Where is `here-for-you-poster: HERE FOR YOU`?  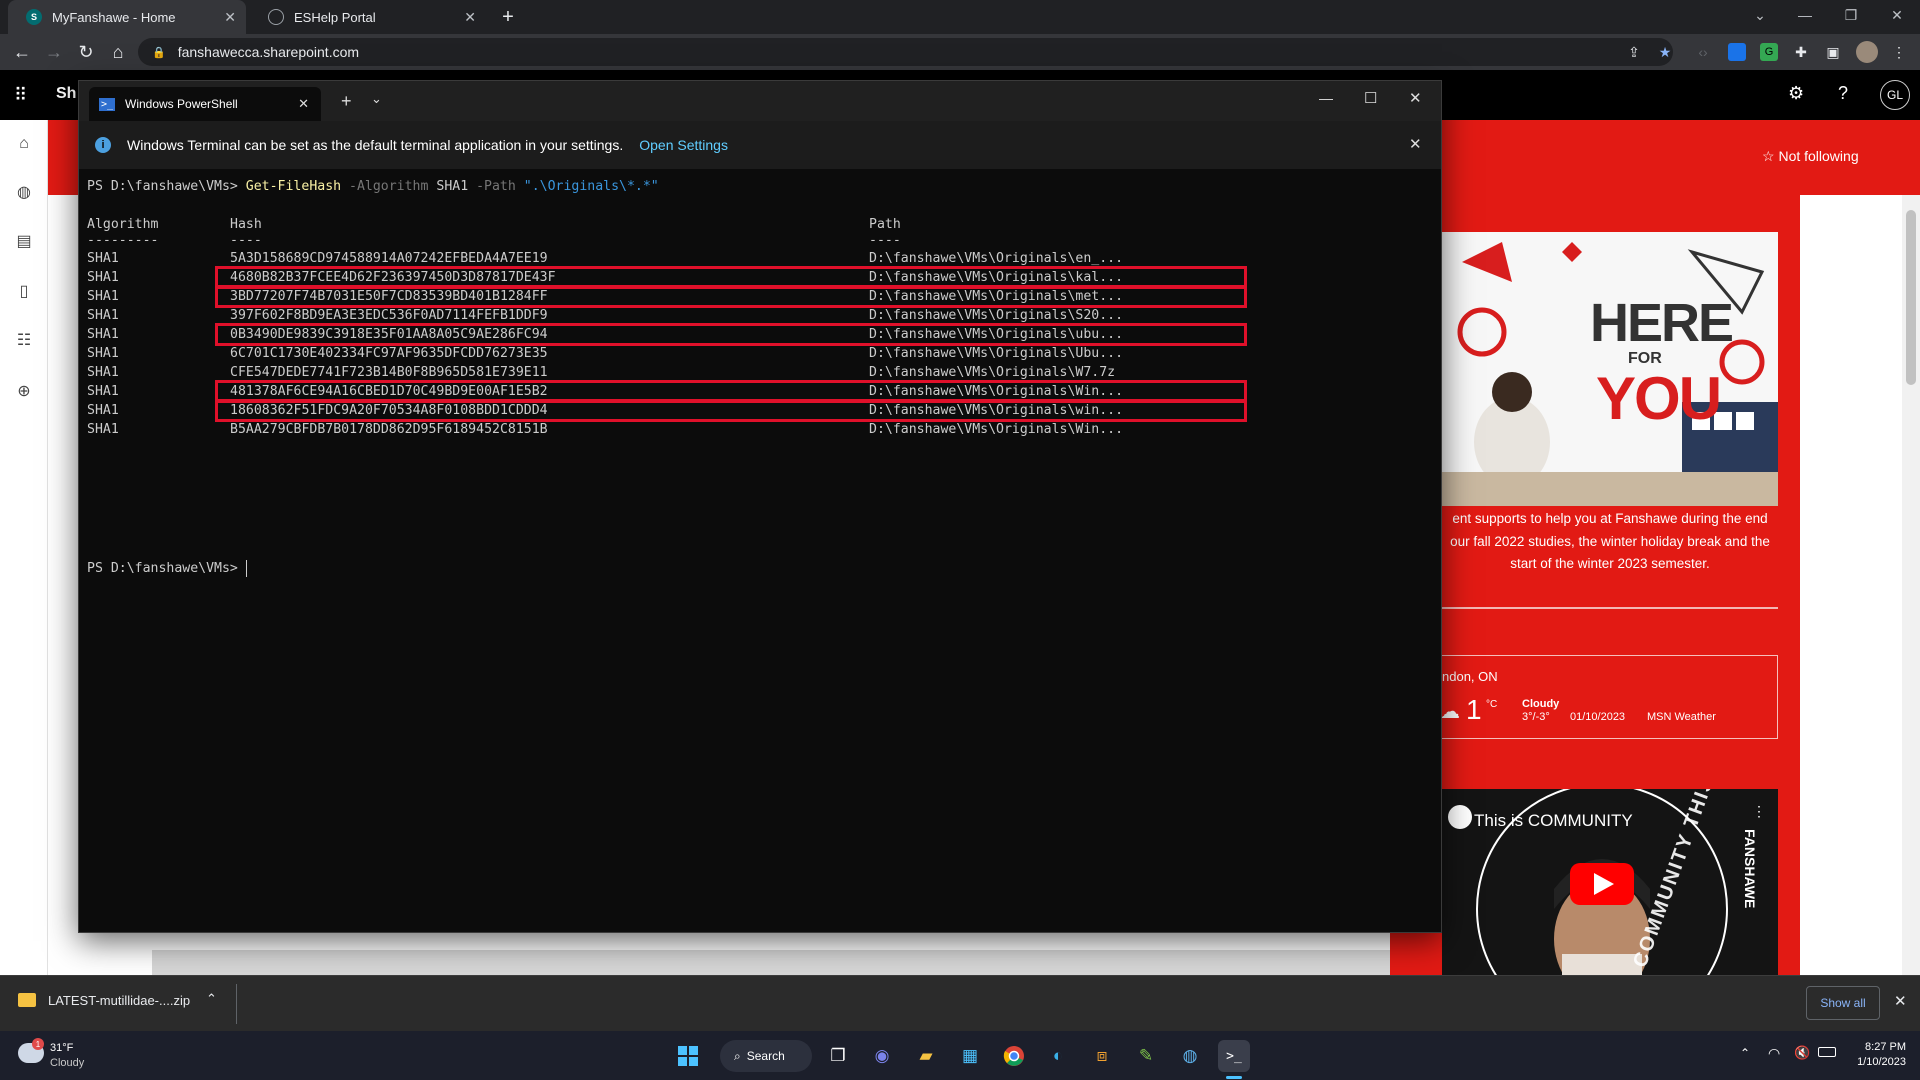 here-for-you-poster: HERE FOR YOU is located at coordinates (1610, 369).